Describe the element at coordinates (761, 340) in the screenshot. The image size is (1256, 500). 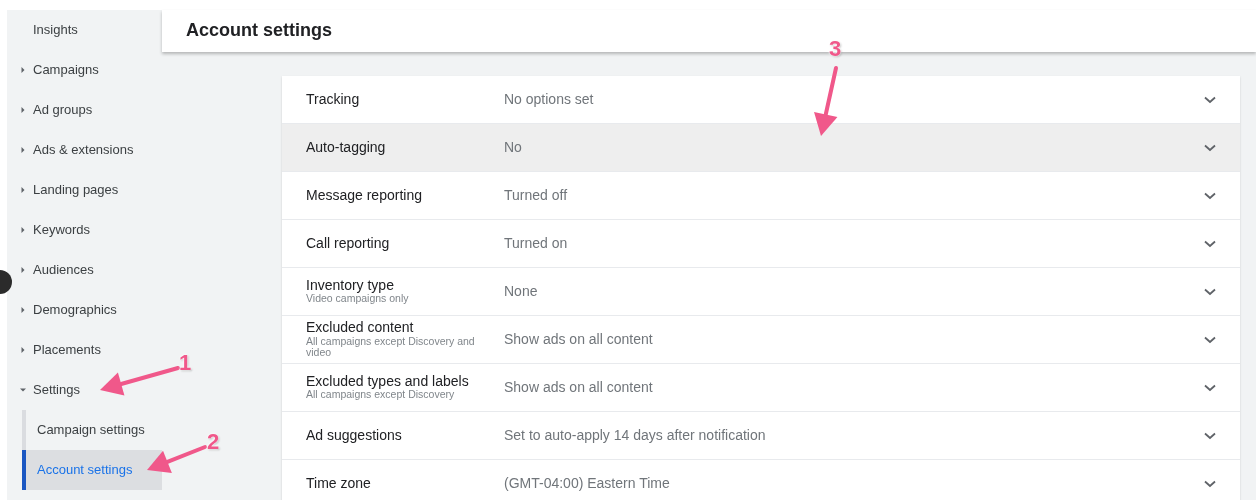
I see `settings-row: Excluded content All campaigns except Discovery and video Show ads on all content` at that location.